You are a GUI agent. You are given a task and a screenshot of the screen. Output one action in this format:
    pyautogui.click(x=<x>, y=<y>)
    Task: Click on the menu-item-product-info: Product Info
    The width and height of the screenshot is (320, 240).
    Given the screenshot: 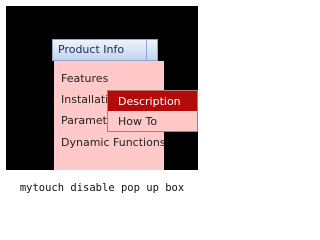 What is the action you would take?
    pyautogui.click(x=100, y=50)
    